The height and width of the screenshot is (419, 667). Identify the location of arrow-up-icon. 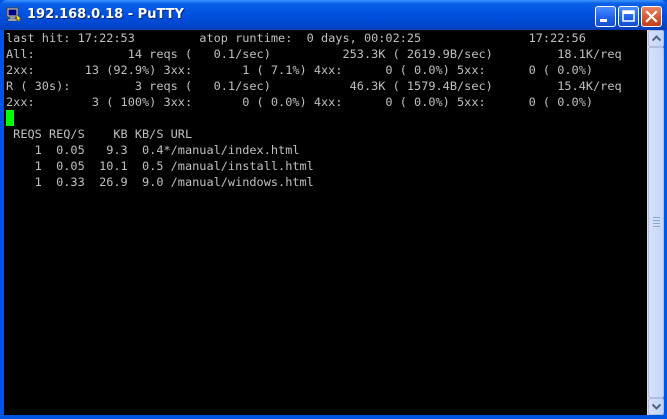
(656, 38).